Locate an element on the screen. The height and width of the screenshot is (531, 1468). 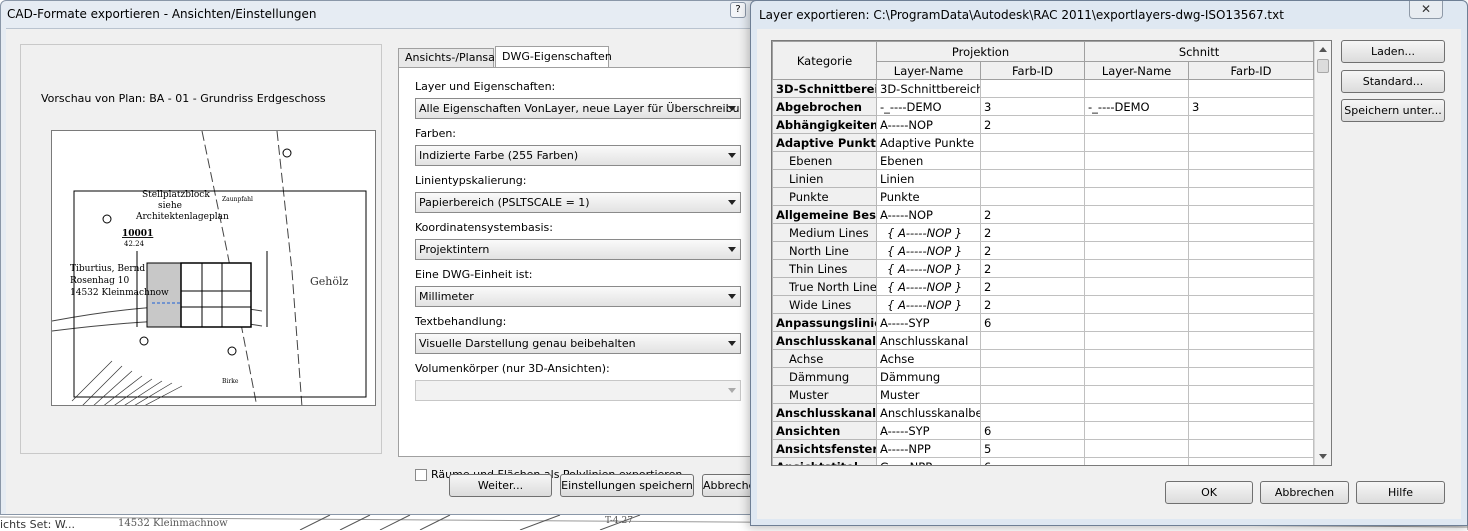
column-header-cut-color: Farb-ID is located at coordinates (1251, 70).